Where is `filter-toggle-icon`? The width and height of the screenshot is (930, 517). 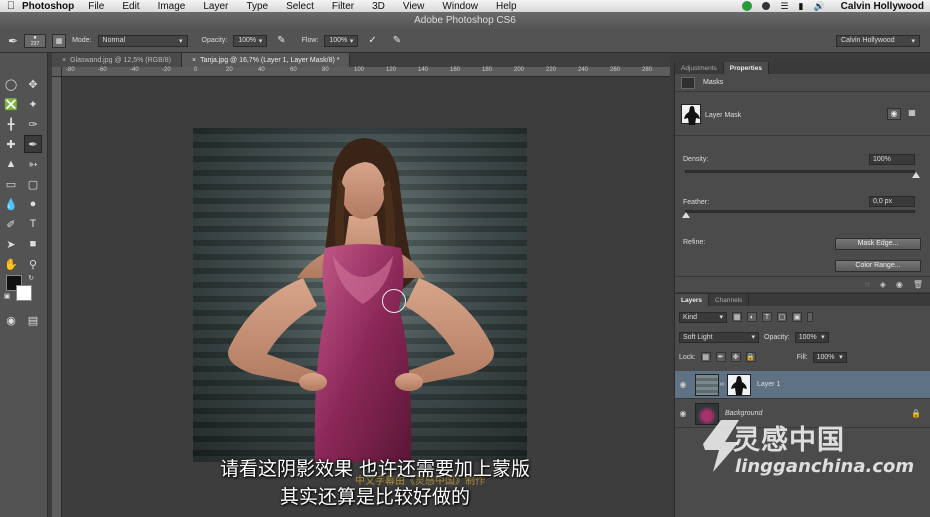
filter-toggle-icon is located at coordinates (810, 317).